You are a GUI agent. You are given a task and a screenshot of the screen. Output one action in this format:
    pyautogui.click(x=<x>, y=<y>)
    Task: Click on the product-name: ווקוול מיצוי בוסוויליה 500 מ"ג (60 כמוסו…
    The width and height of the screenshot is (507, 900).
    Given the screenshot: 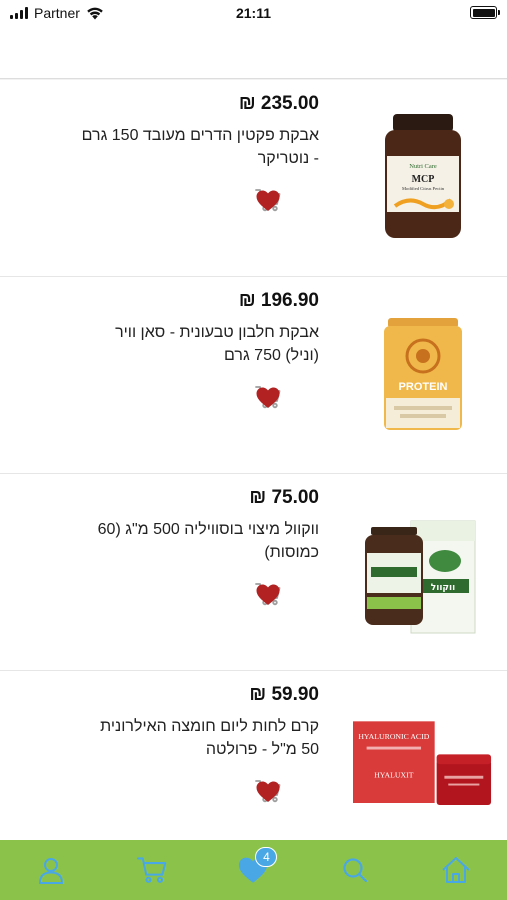 What is the action you would take?
    pyautogui.click(x=199, y=541)
    